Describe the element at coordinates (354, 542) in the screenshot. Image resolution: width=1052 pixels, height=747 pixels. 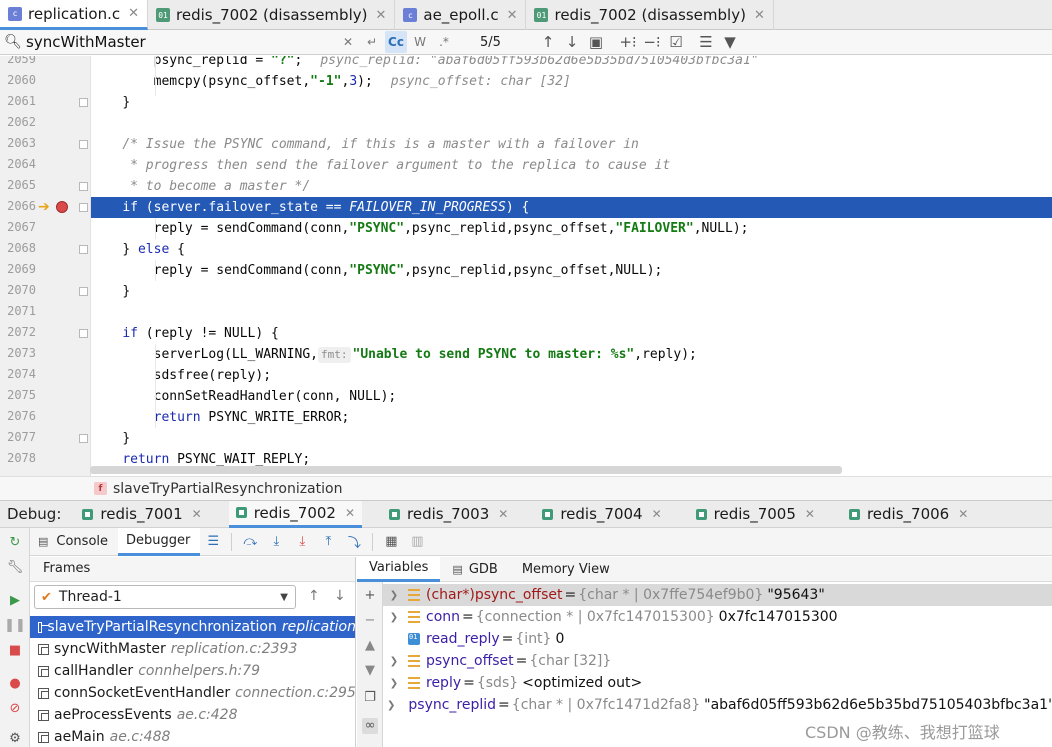
I see `run-to-cursor-icon: ⤵` at that location.